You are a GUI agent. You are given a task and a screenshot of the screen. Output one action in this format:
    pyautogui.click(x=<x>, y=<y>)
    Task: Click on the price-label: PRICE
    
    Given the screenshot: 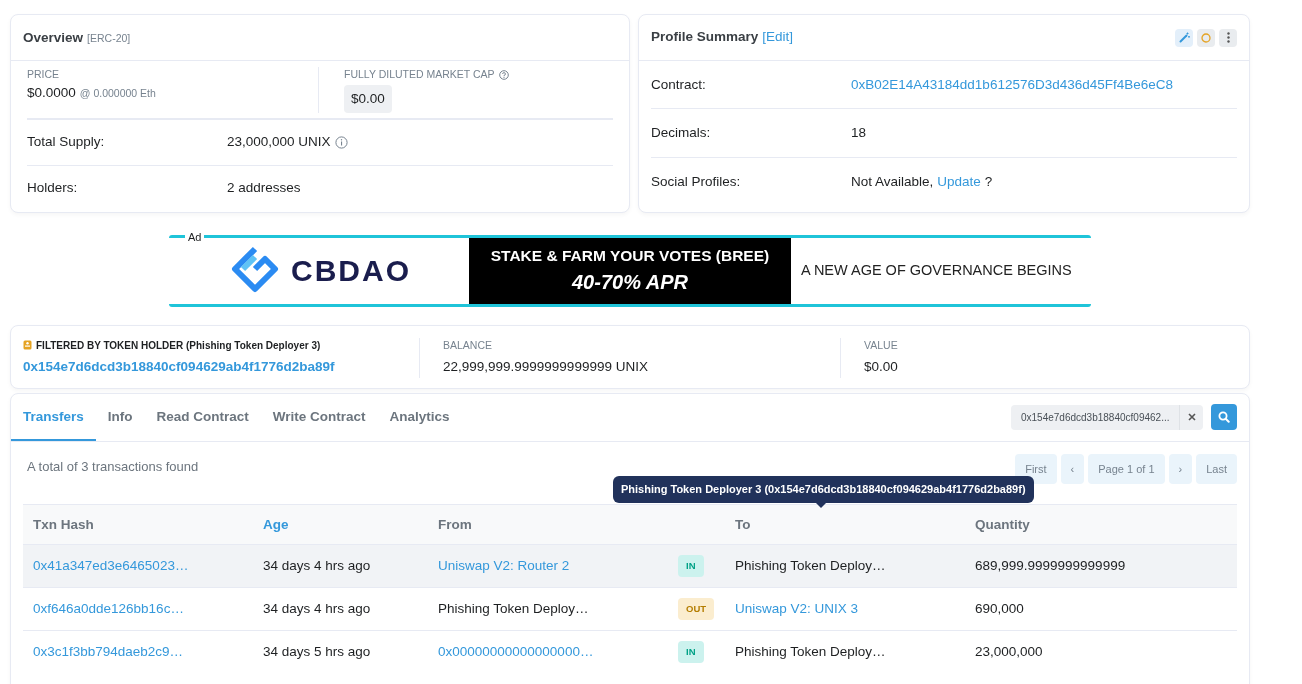 What is the action you would take?
    pyautogui.click(x=44, y=74)
    